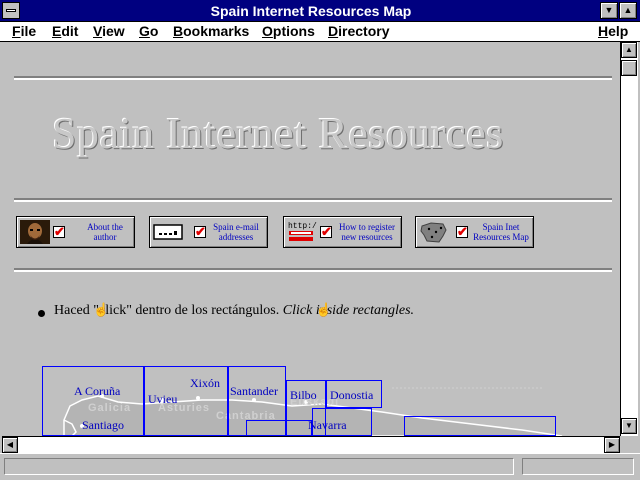 This screenshot has width=640, height=480. What do you see at coordinates (303, 395) in the screenshot?
I see `city-bilbo: Bilbo` at bounding box center [303, 395].